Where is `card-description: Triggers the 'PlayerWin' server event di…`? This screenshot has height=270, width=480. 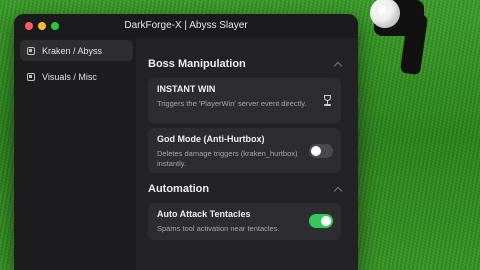 card-description: Triggers the 'PlayerWin' server event di… is located at coordinates (232, 103).